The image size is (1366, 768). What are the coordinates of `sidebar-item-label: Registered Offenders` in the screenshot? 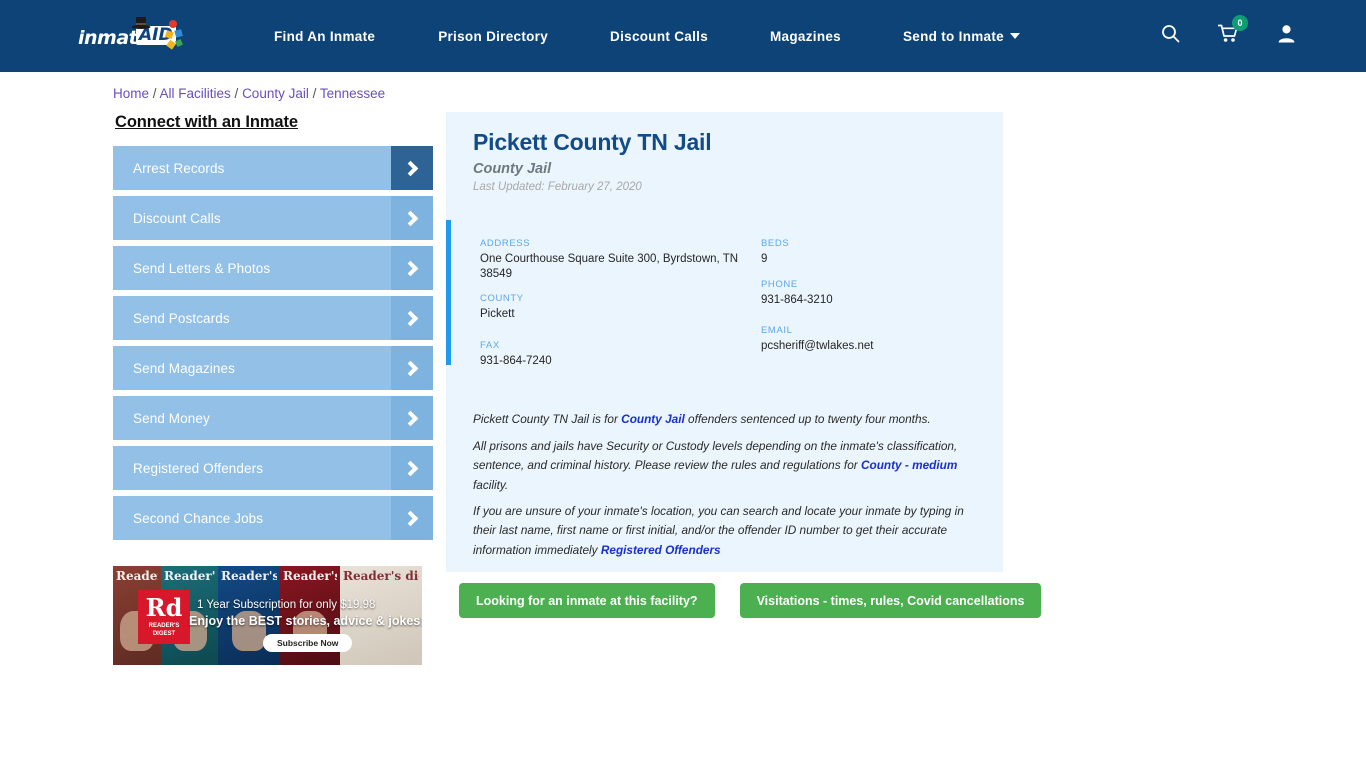 It's located at (198, 468).